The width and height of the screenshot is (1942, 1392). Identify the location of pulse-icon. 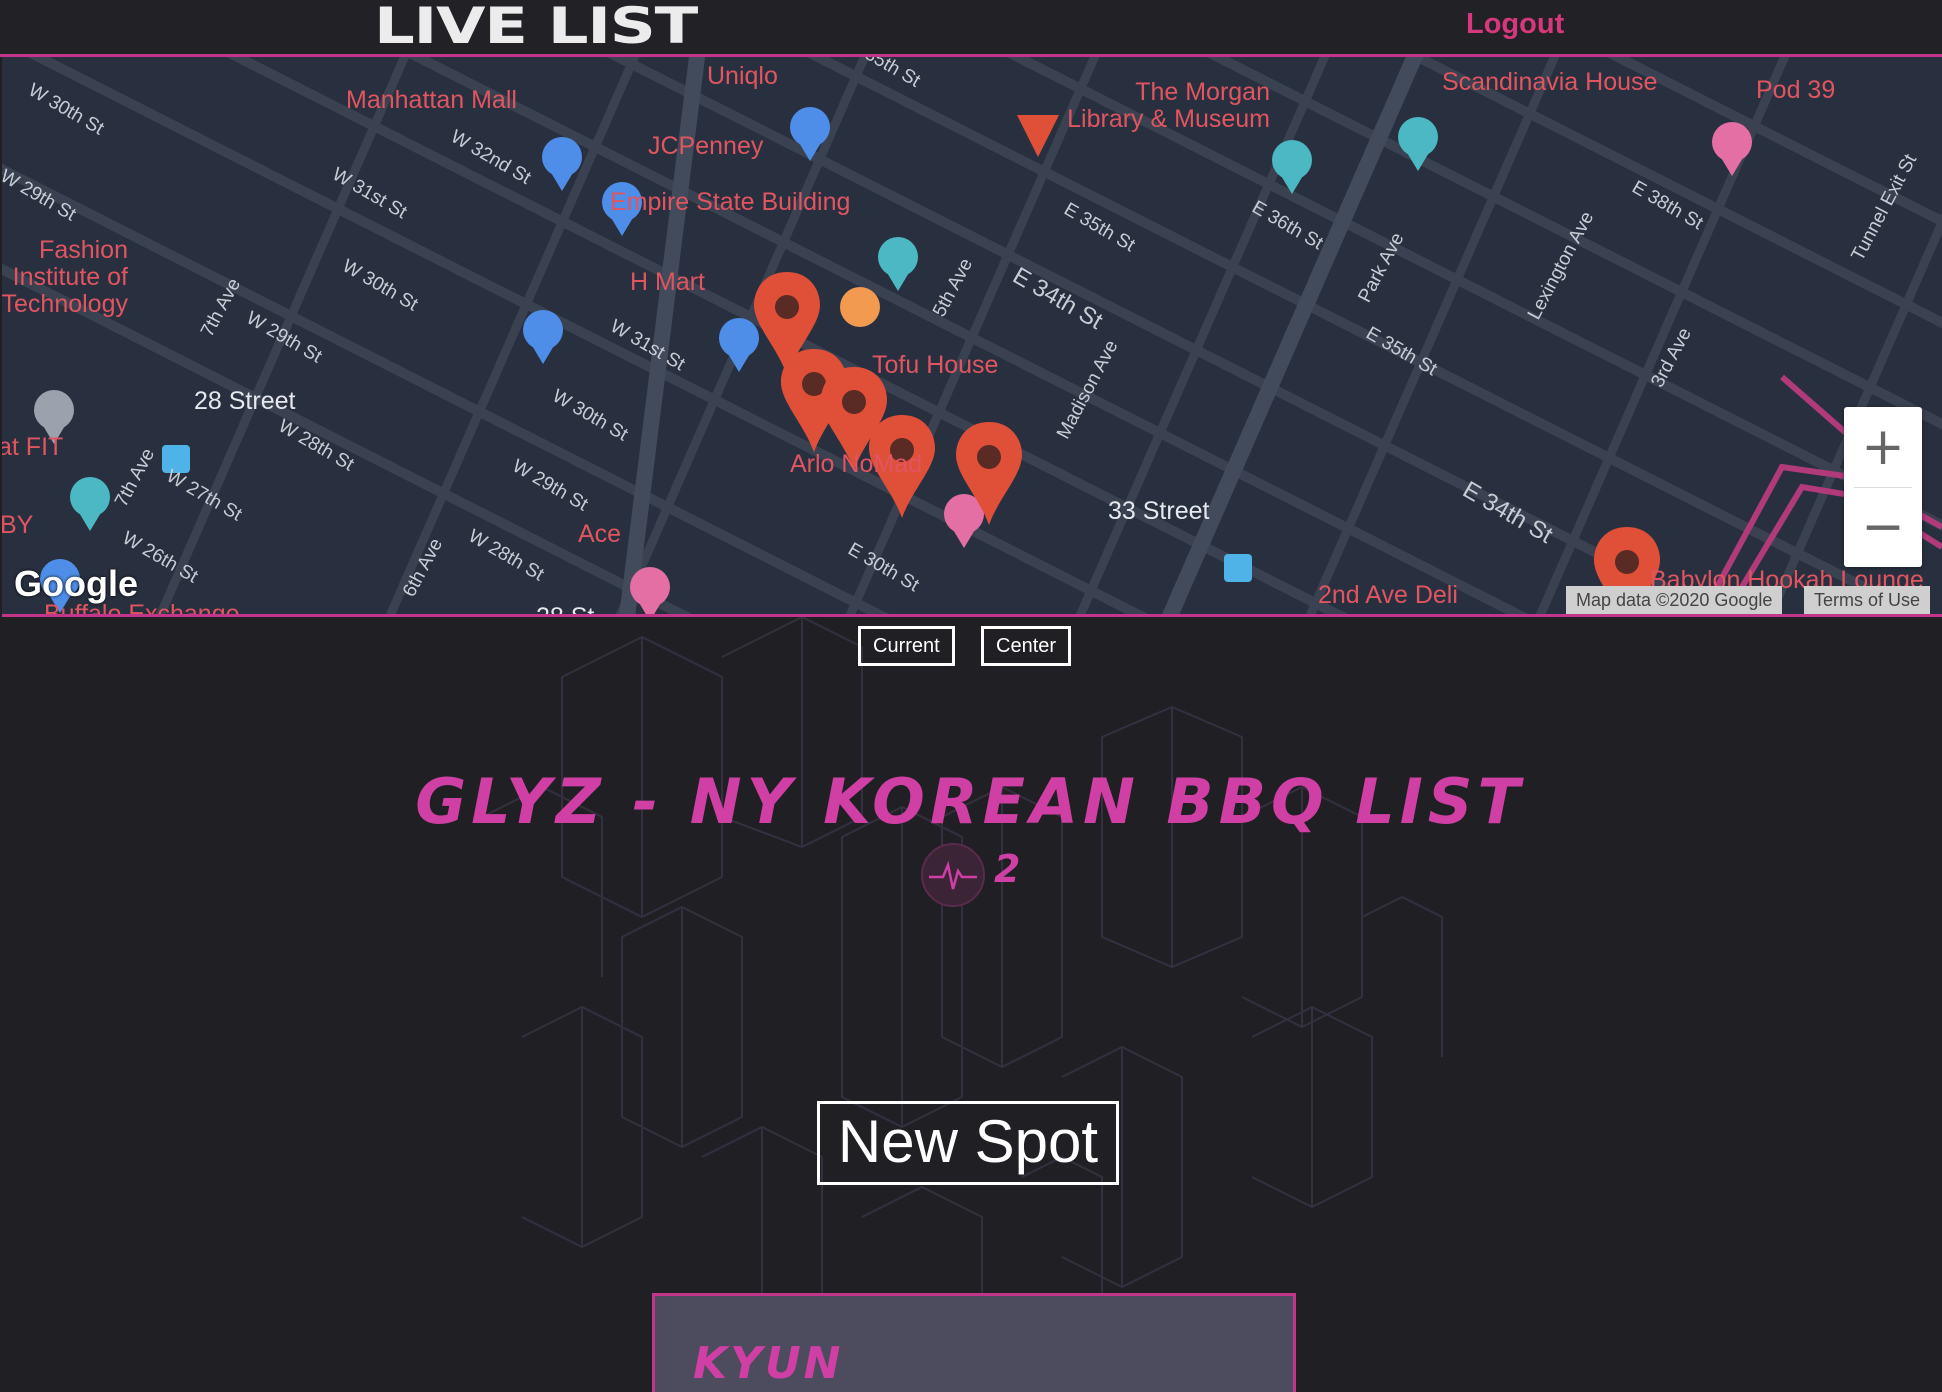
(953, 875).